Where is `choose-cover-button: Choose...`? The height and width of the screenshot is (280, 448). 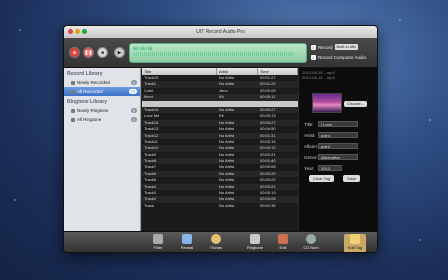
choose-cover-button: Choose... is located at coordinates (356, 104).